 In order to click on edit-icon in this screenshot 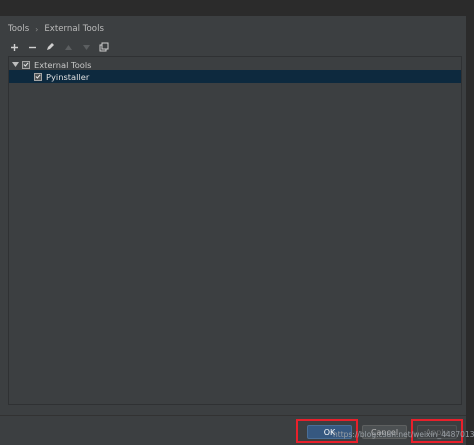, I will do `click(50, 47)`.